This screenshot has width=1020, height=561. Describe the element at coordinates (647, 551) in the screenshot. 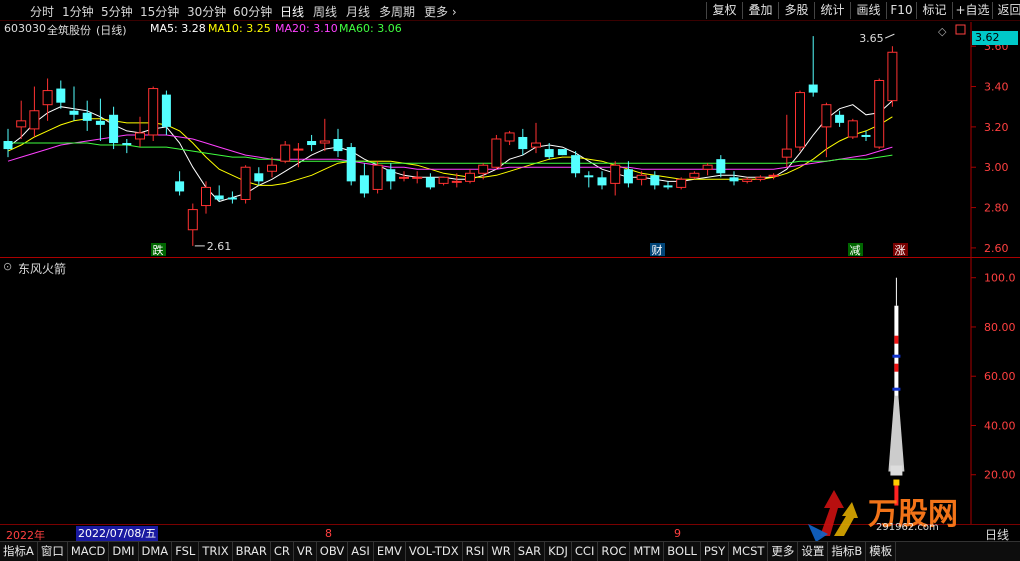

I see `indicator-tab-mtm: MTM` at that location.